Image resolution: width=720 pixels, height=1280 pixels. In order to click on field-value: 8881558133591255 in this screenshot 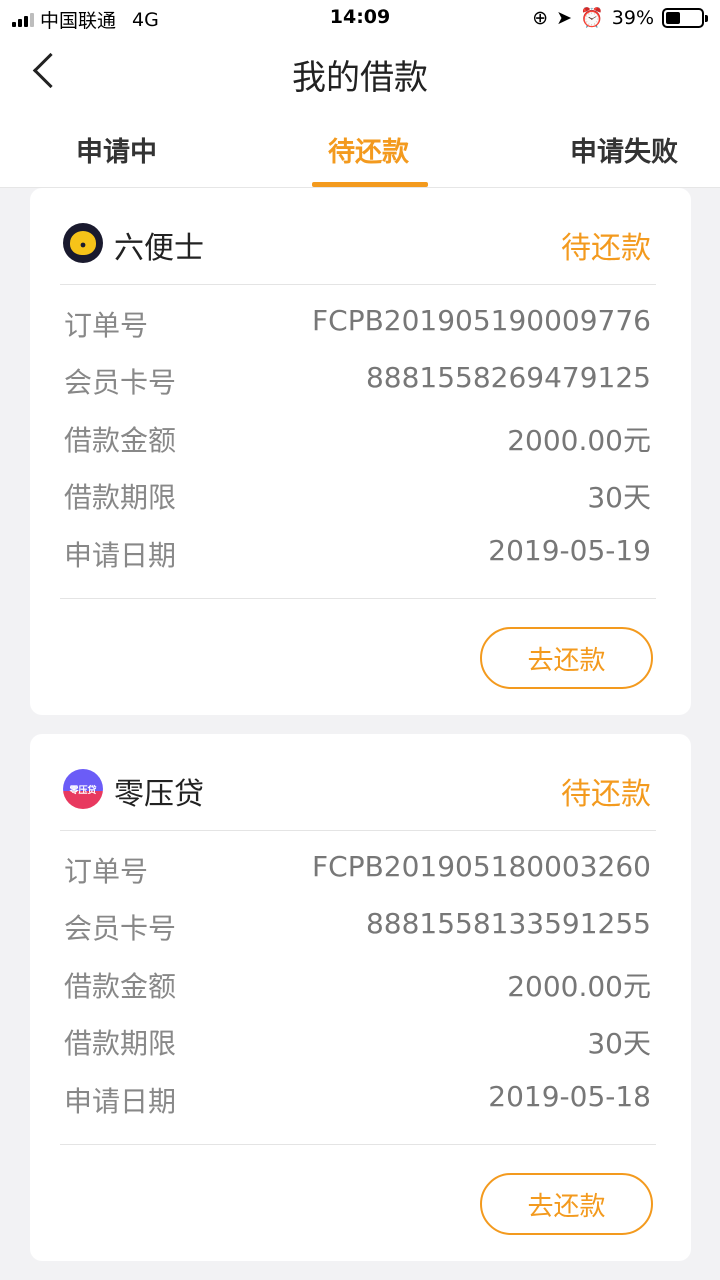, I will do `click(508, 923)`.